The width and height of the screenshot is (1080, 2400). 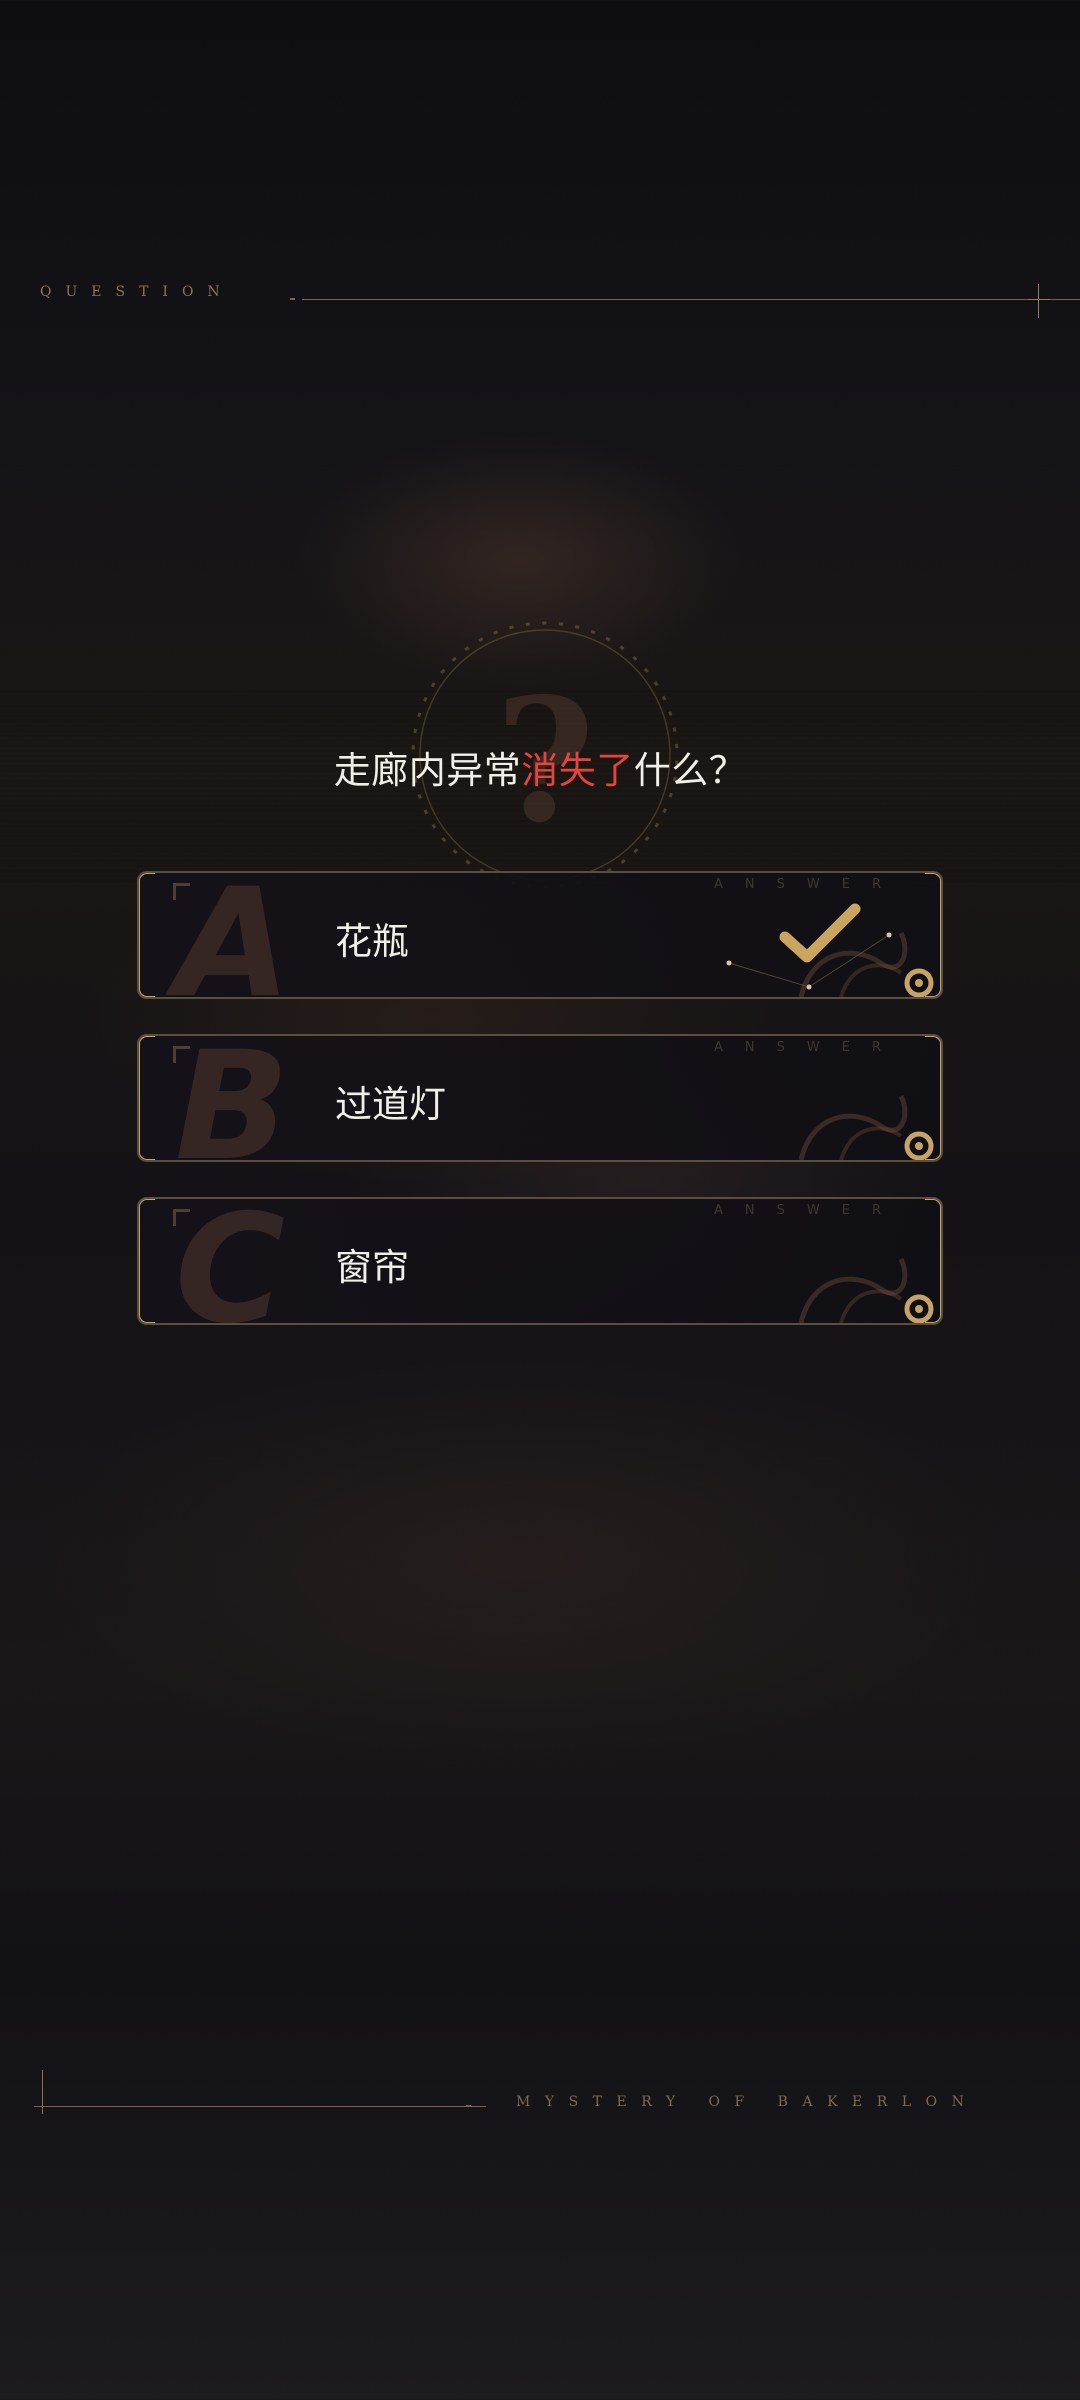 What do you see at coordinates (691, 299) in the screenshot?
I see `header-divider-line` at bounding box center [691, 299].